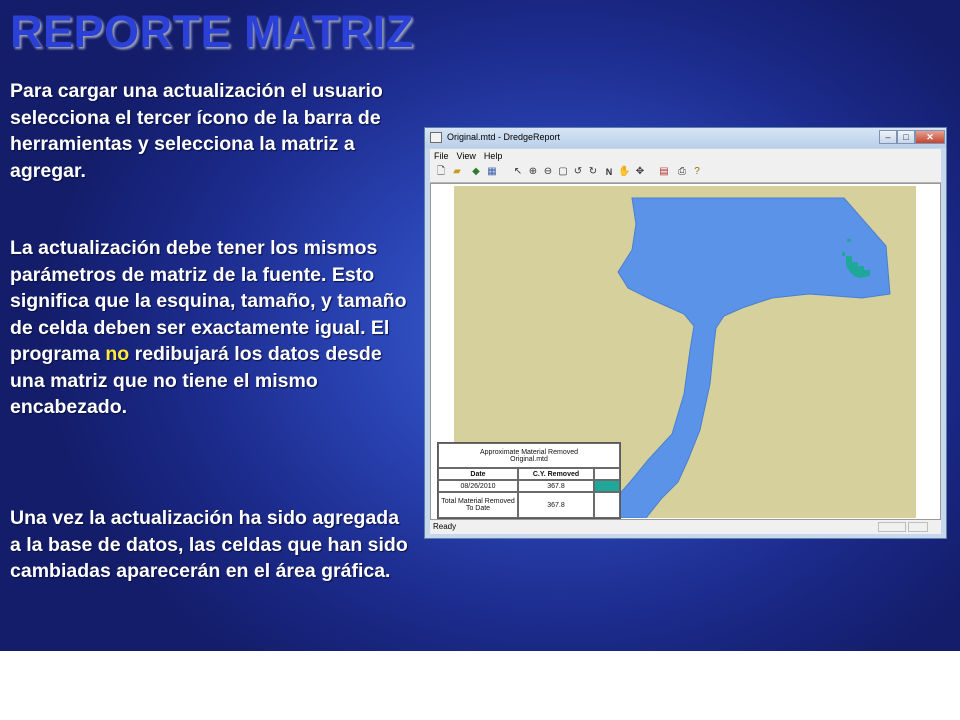 The height and width of the screenshot is (720, 960). I want to click on changed-cell-small, so click(849, 240).